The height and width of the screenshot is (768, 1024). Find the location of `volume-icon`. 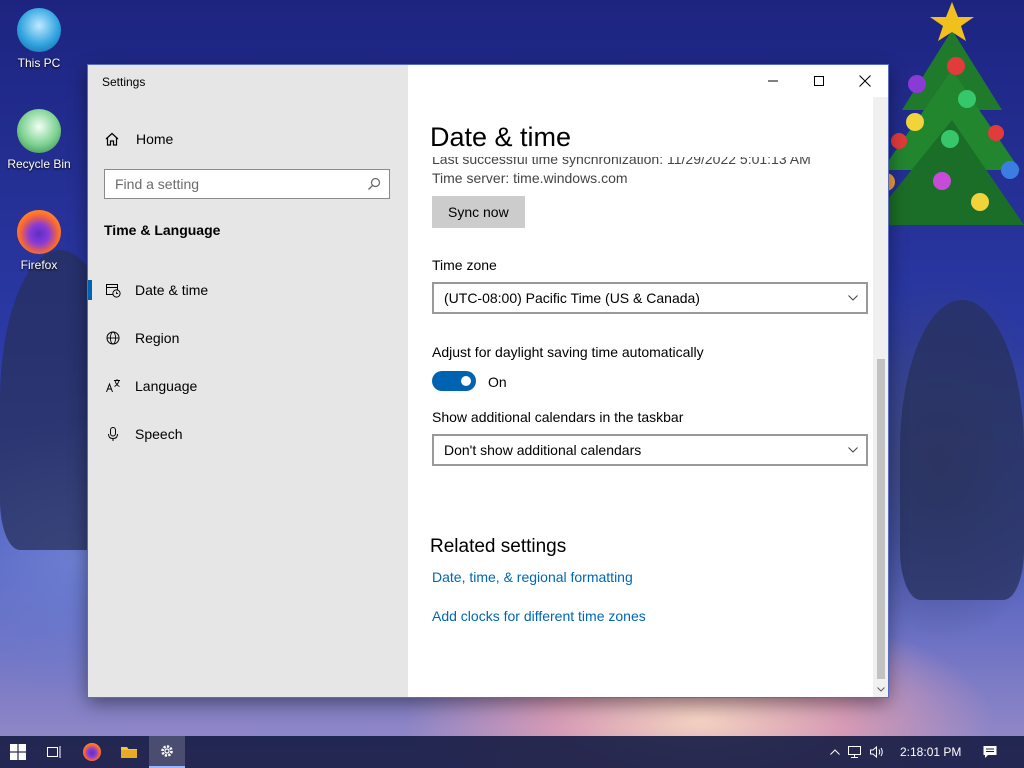

volume-icon is located at coordinates (877, 752).